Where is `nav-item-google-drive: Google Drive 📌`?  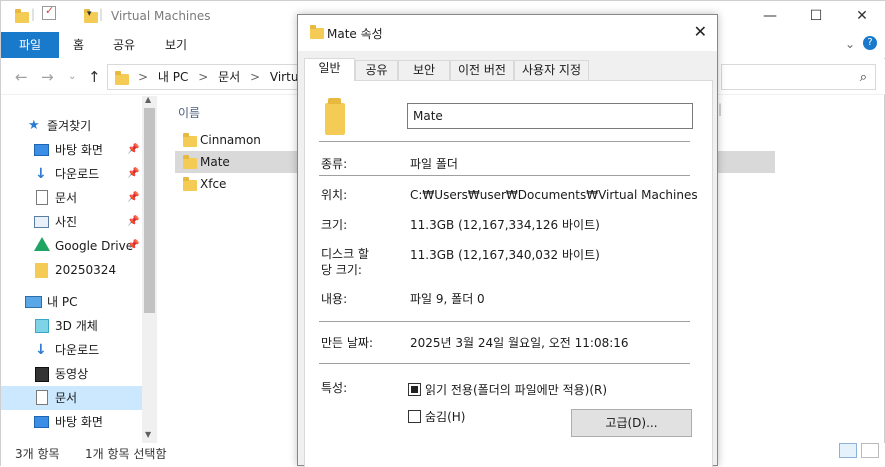 nav-item-google-drive: Google Drive 📌 is located at coordinates (72, 246).